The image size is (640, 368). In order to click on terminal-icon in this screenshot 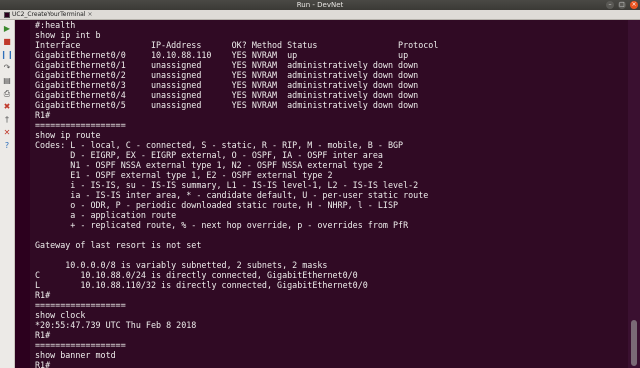, I will do `click(7, 14)`.